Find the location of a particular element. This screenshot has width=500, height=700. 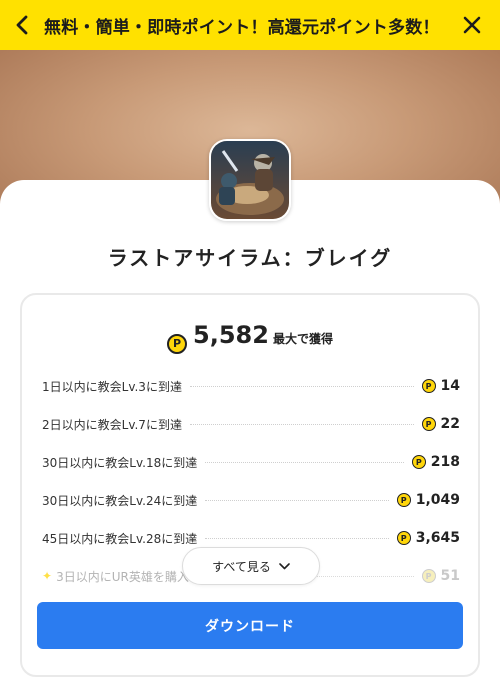

task-points: P 51 is located at coordinates (440, 576).